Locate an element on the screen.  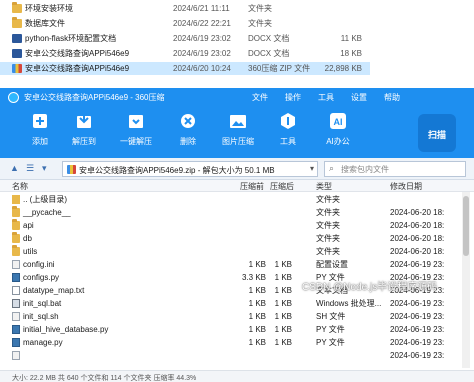
list-item: manage.py 1 KB 1 KB PY 文件 2024-06-19 23: is located at coordinates (230, 342).